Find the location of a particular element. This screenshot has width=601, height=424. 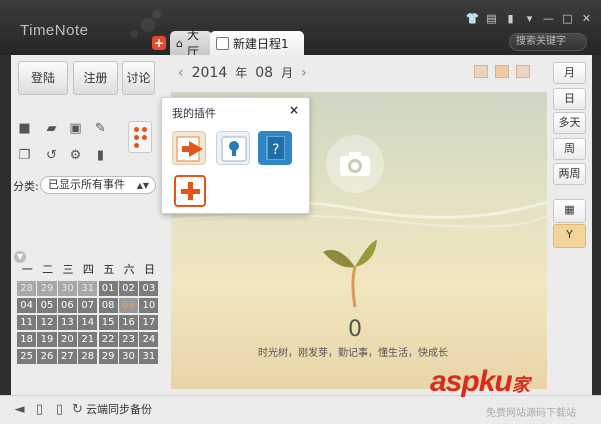

new-tab-button: + is located at coordinates (159, 43).